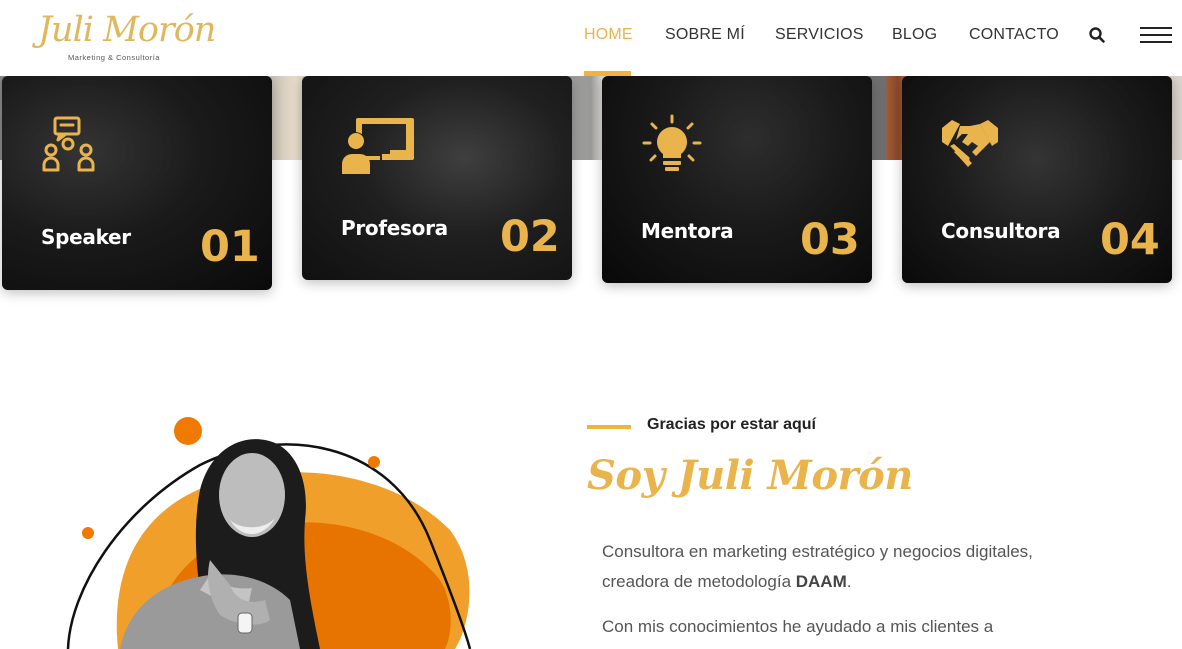  I want to click on about-kicker: Gracias por estar aquí, so click(731, 424).